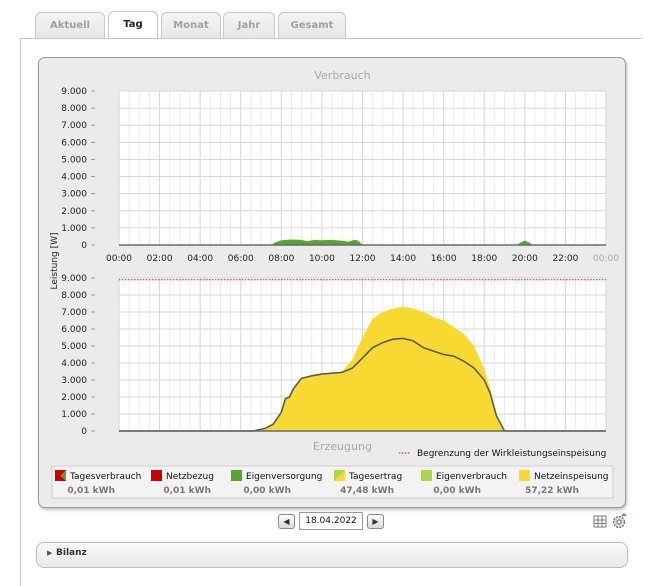 Image resolution: width=650 pixels, height=586 pixels. Describe the element at coordinates (600, 521) in the screenshot. I see `table-icon` at that location.